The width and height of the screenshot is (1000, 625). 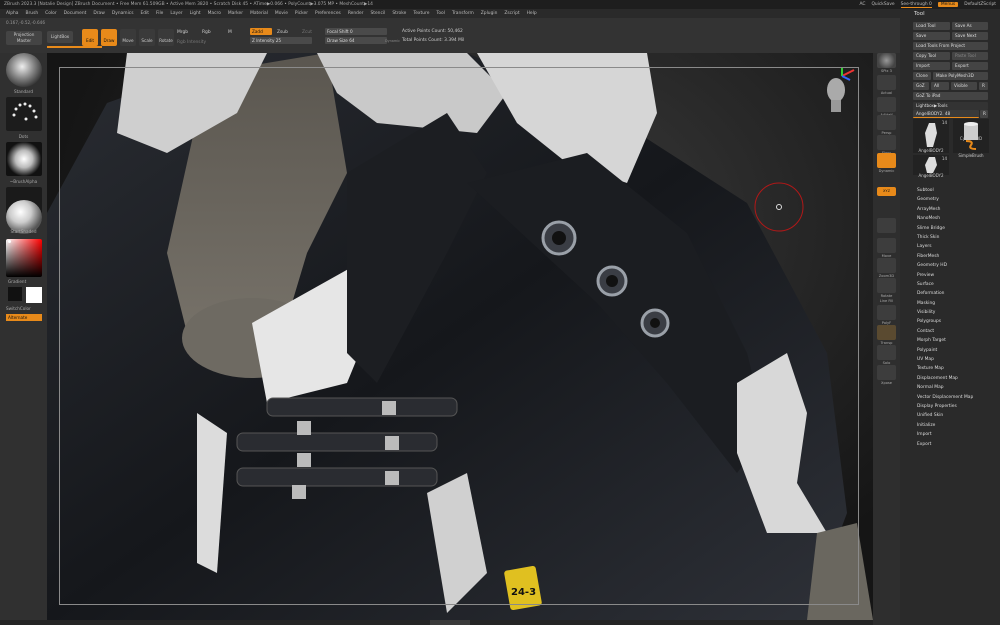 What do you see at coordinates (957, 368) in the screenshot?
I see `section-texture-map: Texture Map` at bounding box center [957, 368].